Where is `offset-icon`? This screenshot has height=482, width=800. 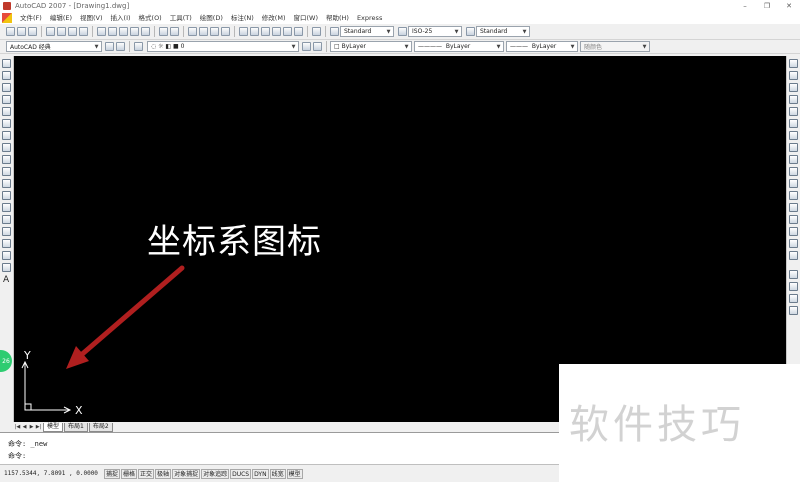
offset-icon is located at coordinates (793, 99).